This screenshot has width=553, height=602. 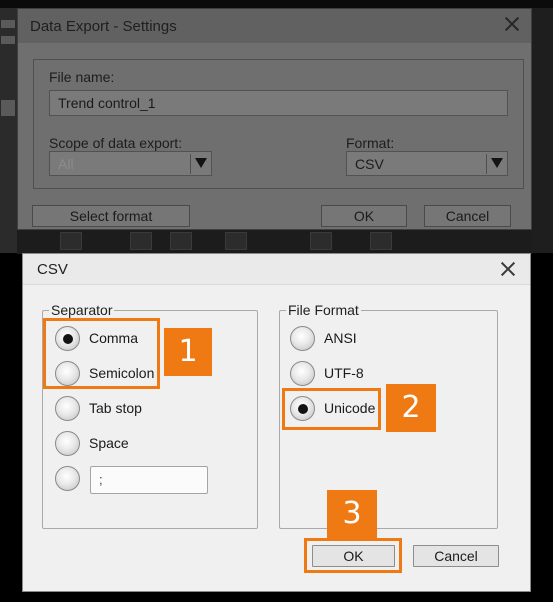 I want to click on file-format-option-label: Unicode, so click(x=350, y=408).